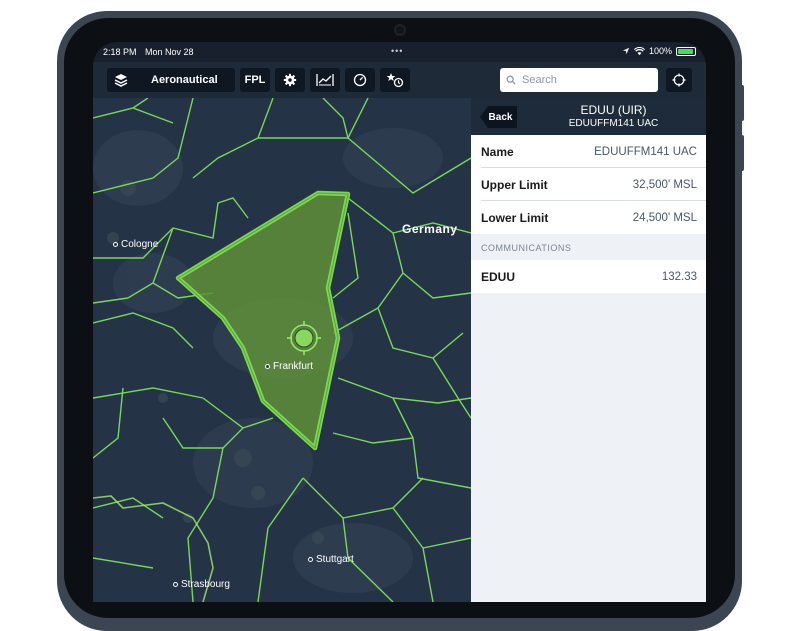 This screenshot has width=800, height=631. I want to click on panel-header: Back EDUU (UIR) EDUUFFM141 UAC, so click(588, 116).